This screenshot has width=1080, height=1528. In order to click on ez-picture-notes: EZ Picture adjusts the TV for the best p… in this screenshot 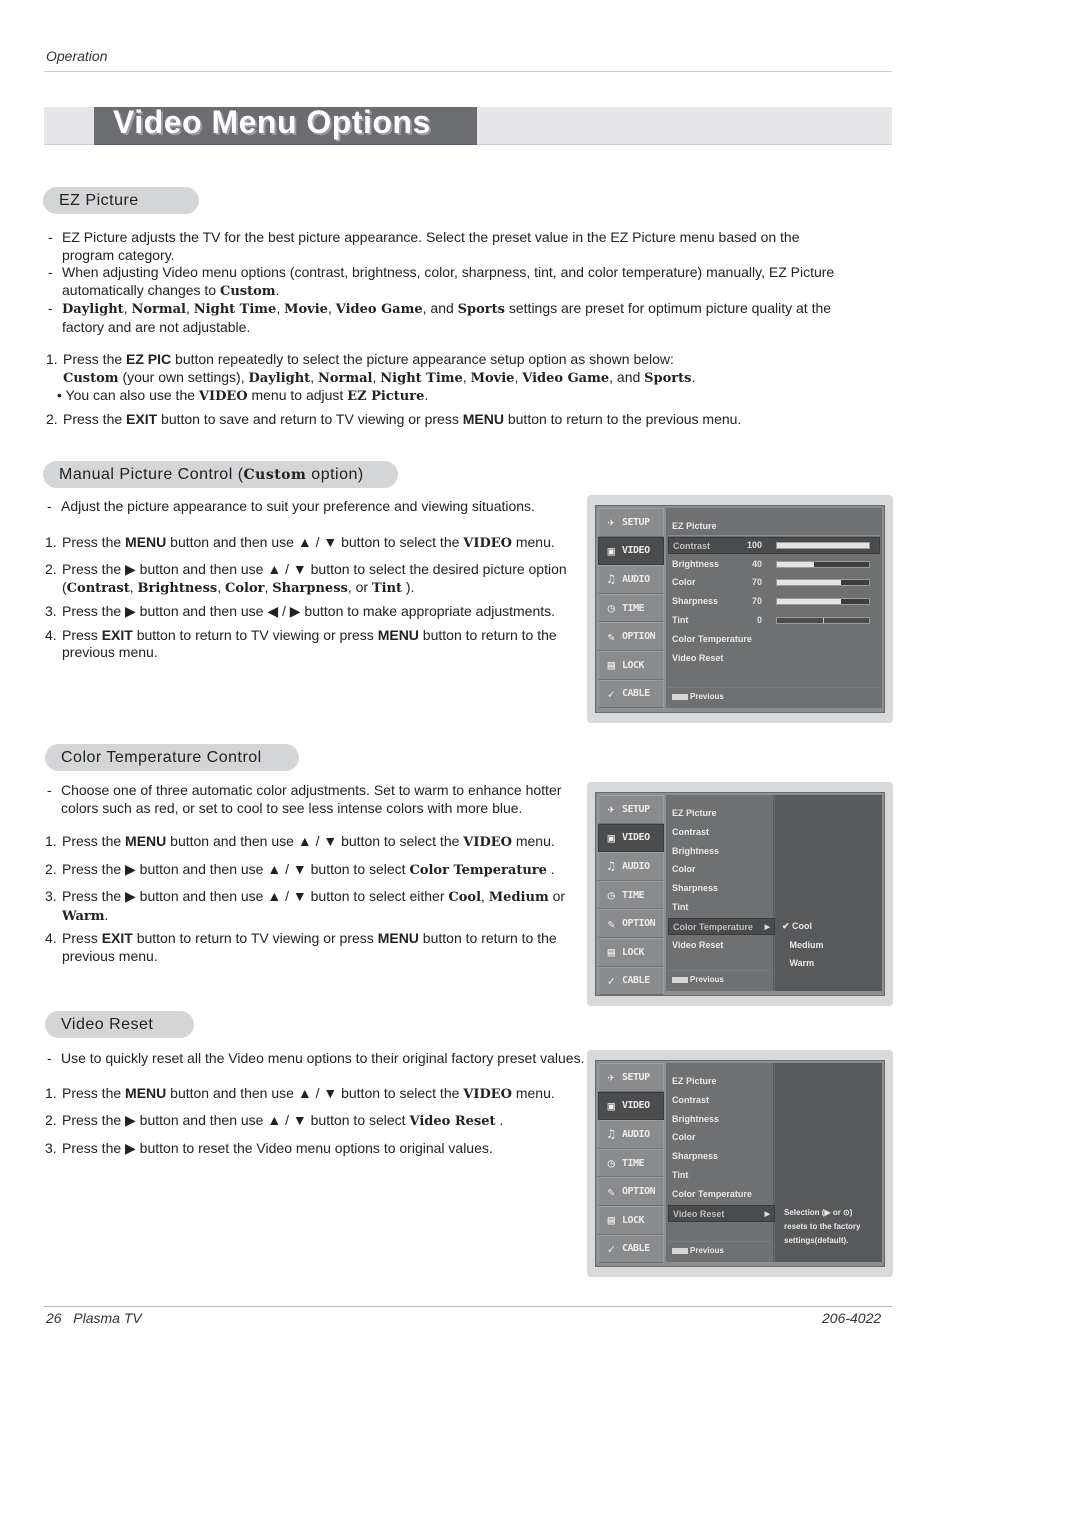, I will do `click(446, 282)`.